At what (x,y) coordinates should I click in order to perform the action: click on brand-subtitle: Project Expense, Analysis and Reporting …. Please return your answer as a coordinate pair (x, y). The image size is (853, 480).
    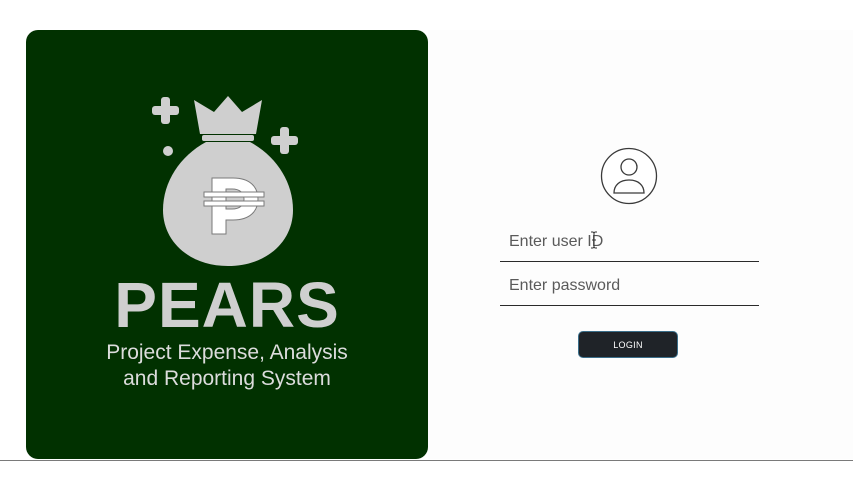
    Looking at the image, I should click on (227, 366).